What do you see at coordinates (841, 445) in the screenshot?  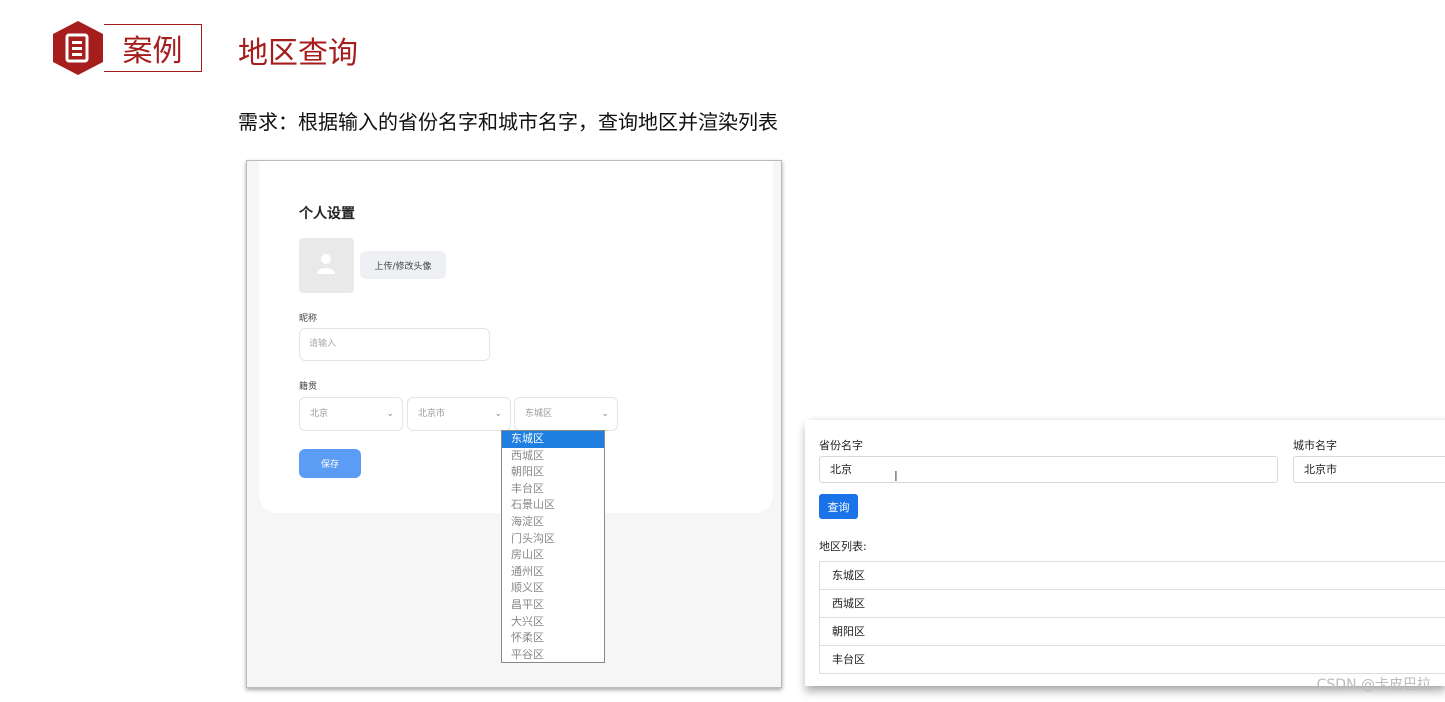 I see `province-name-label: 省份名字` at bounding box center [841, 445].